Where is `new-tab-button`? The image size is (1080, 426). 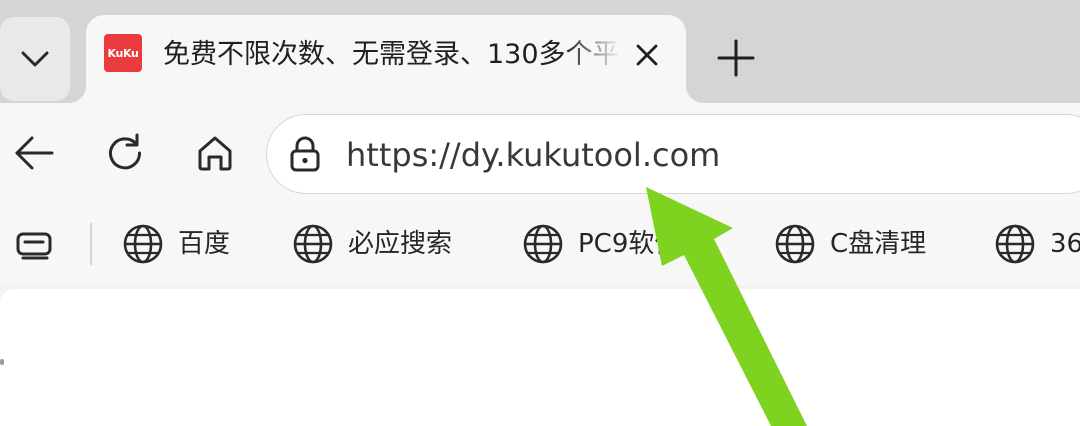
new-tab-button is located at coordinates (736, 58).